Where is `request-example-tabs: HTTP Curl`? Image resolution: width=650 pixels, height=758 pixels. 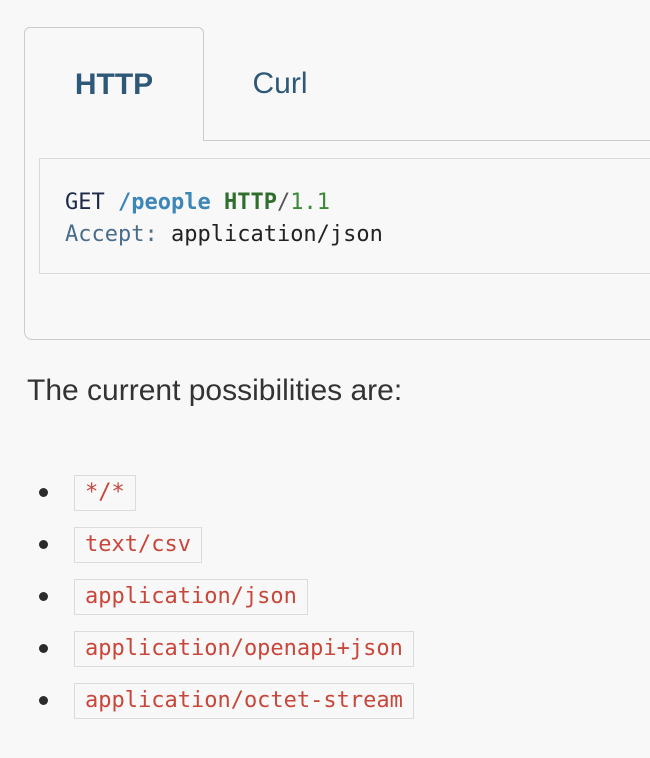 request-example-tabs: HTTP Curl is located at coordinates (337, 84).